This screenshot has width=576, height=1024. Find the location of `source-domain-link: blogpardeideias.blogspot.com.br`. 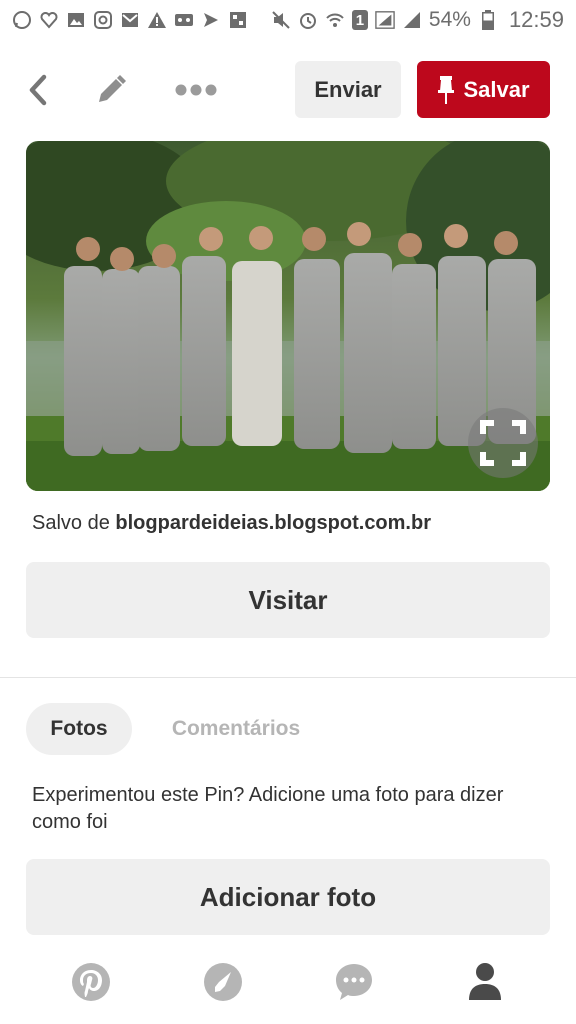

source-domain-link: blogpardeideias.blogspot.com.br is located at coordinates (273, 523).